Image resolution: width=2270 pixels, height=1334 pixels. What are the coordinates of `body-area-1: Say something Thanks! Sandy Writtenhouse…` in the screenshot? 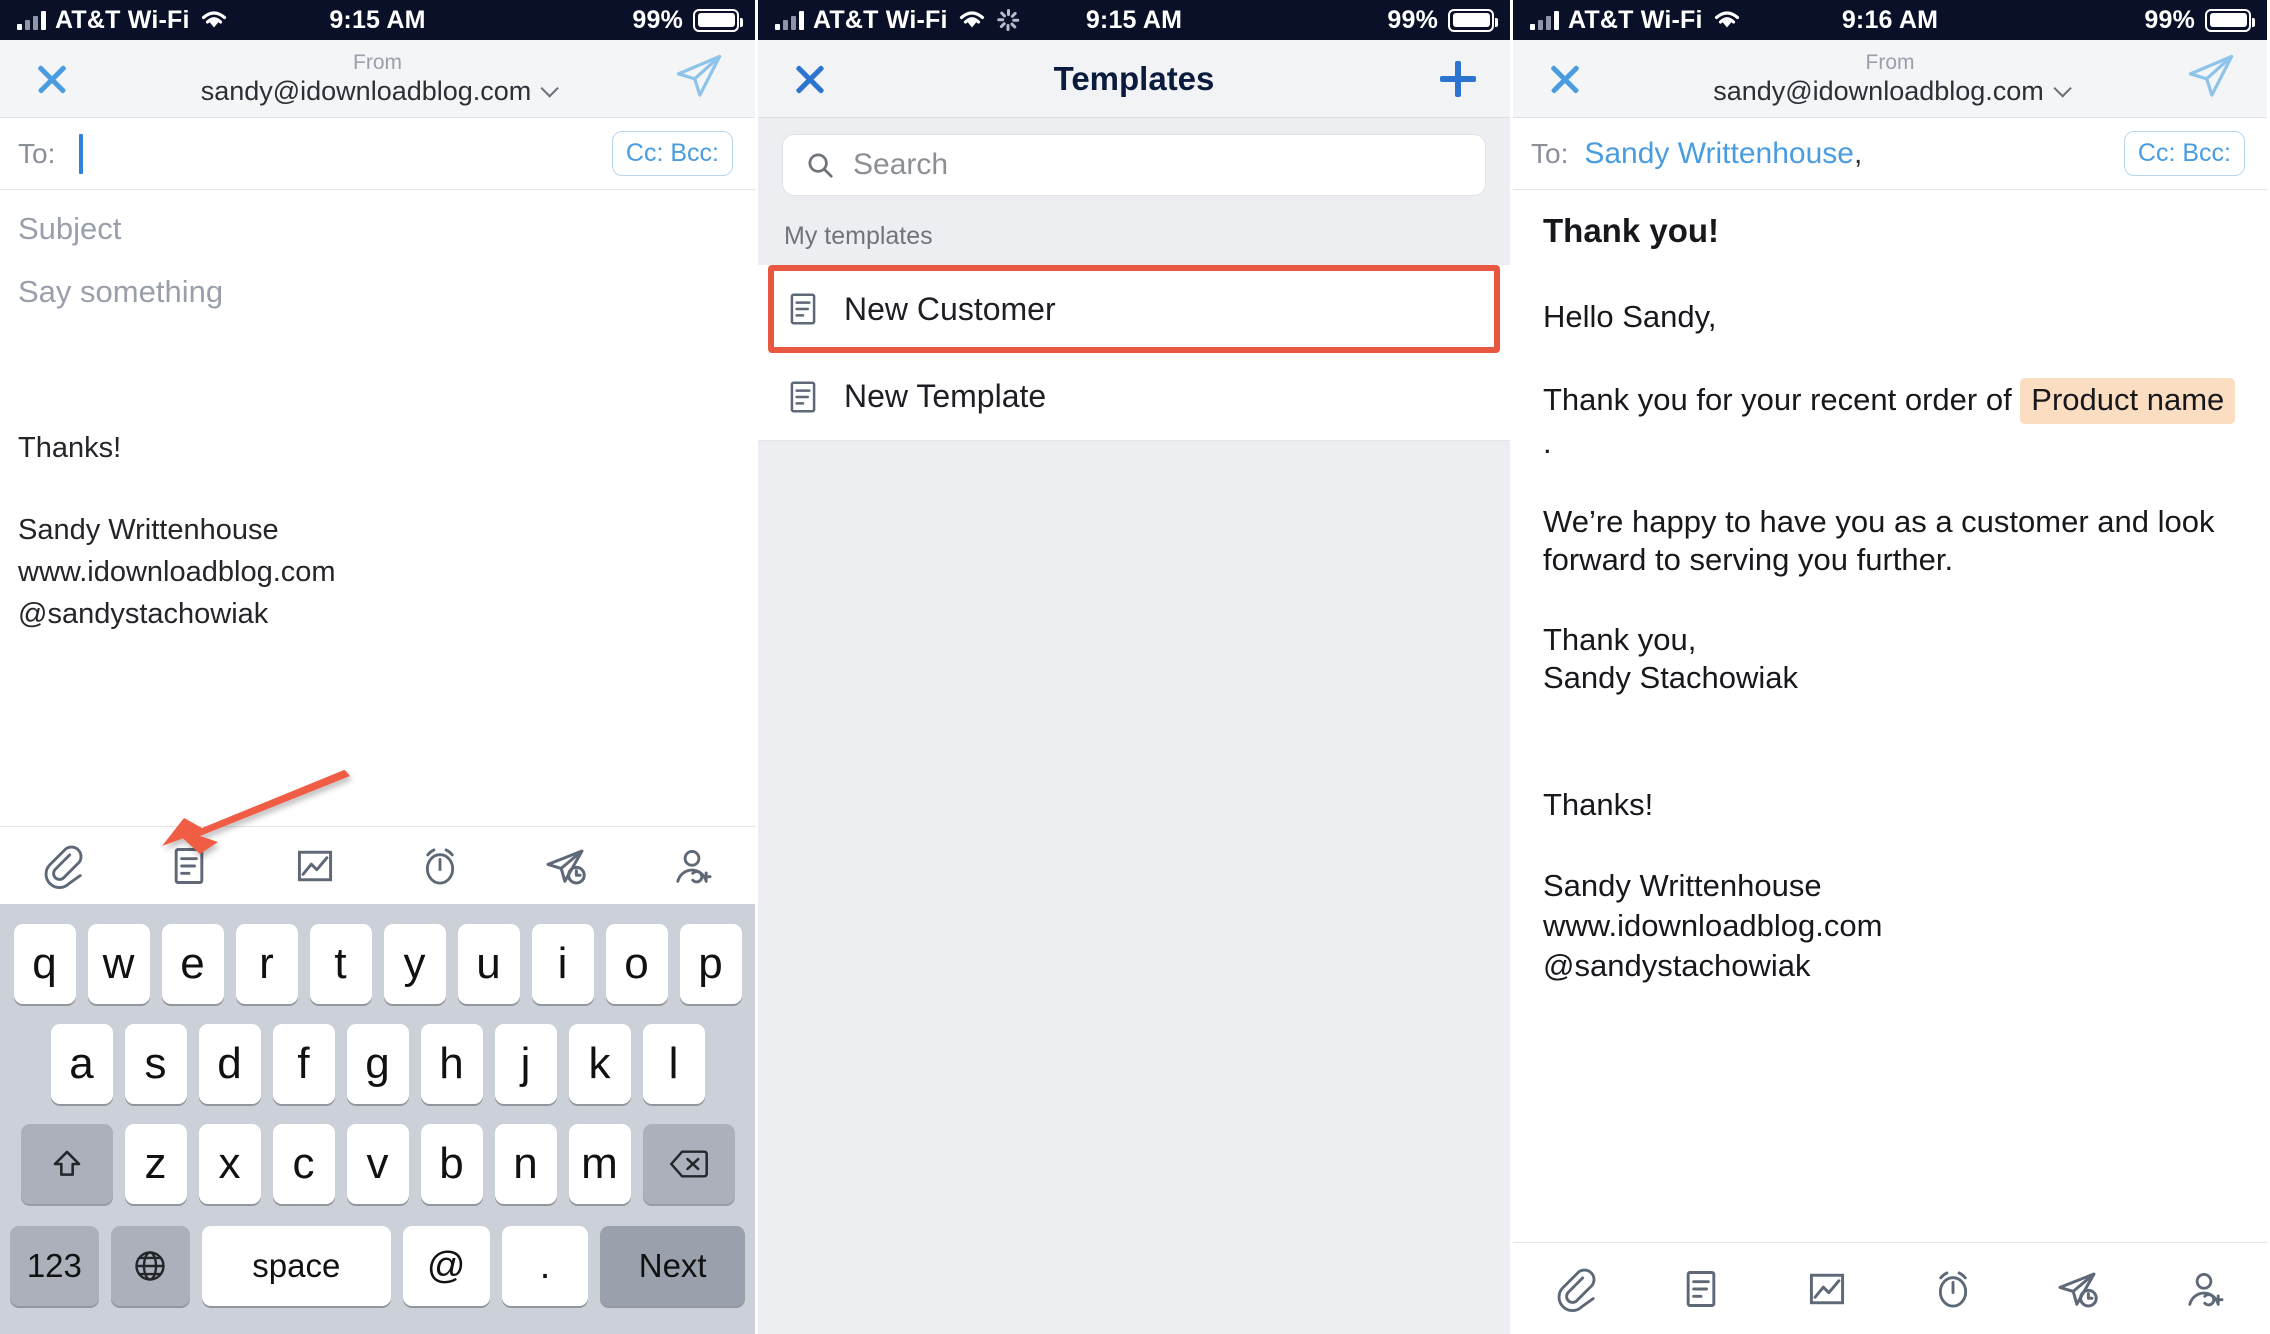 It's located at (377, 452).